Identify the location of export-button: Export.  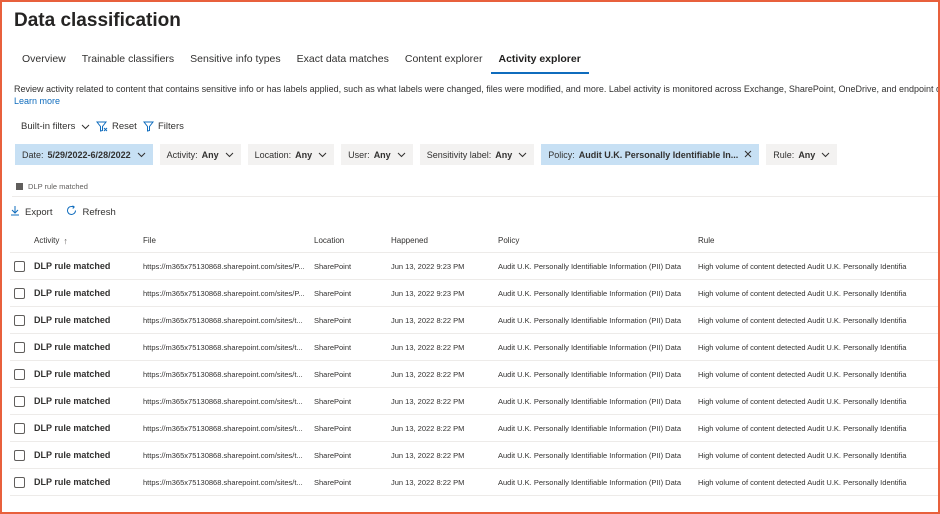
(31, 212).